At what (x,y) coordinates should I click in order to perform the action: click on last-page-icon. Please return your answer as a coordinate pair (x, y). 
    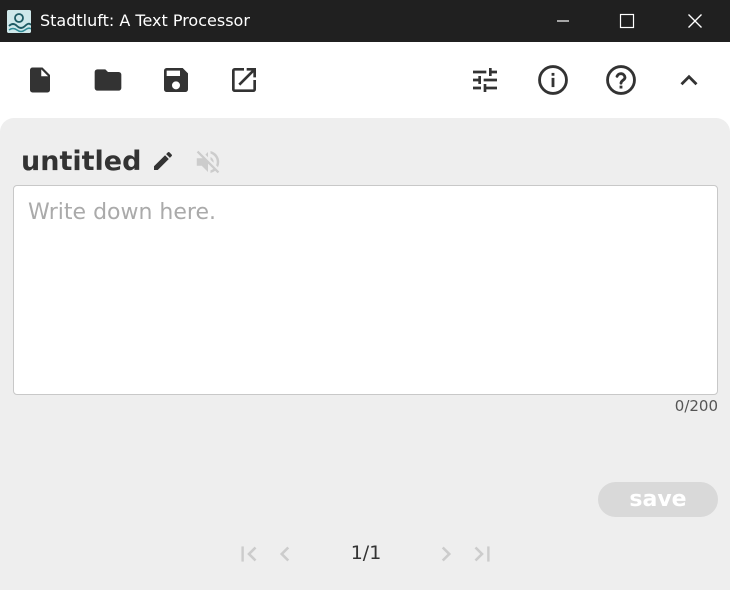
    Looking at the image, I should click on (482, 554).